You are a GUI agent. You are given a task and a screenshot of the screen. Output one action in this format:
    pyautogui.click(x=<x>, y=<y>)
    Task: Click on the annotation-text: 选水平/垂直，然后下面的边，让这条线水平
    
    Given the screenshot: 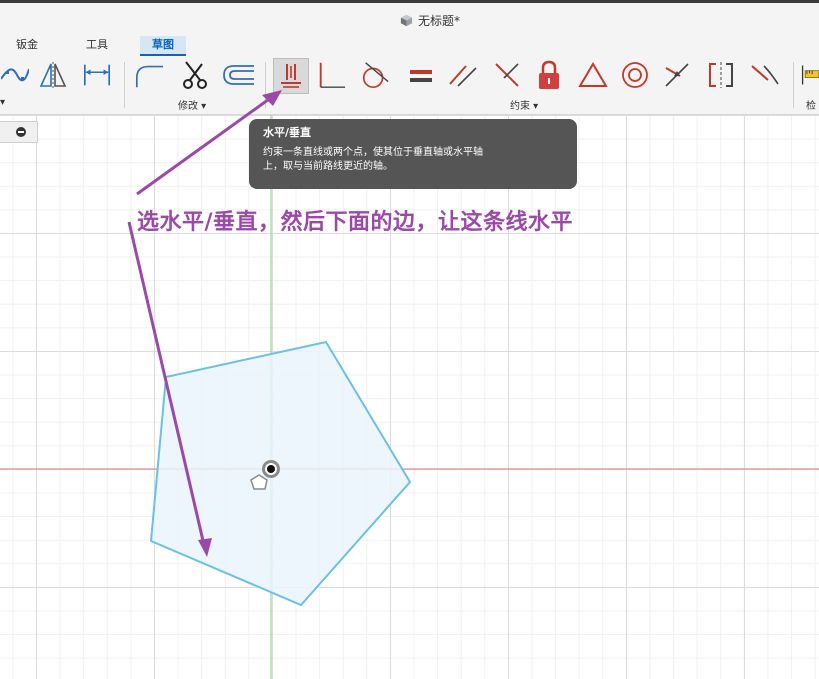 What is the action you would take?
    pyautogui.click(x=355, y=222)
    